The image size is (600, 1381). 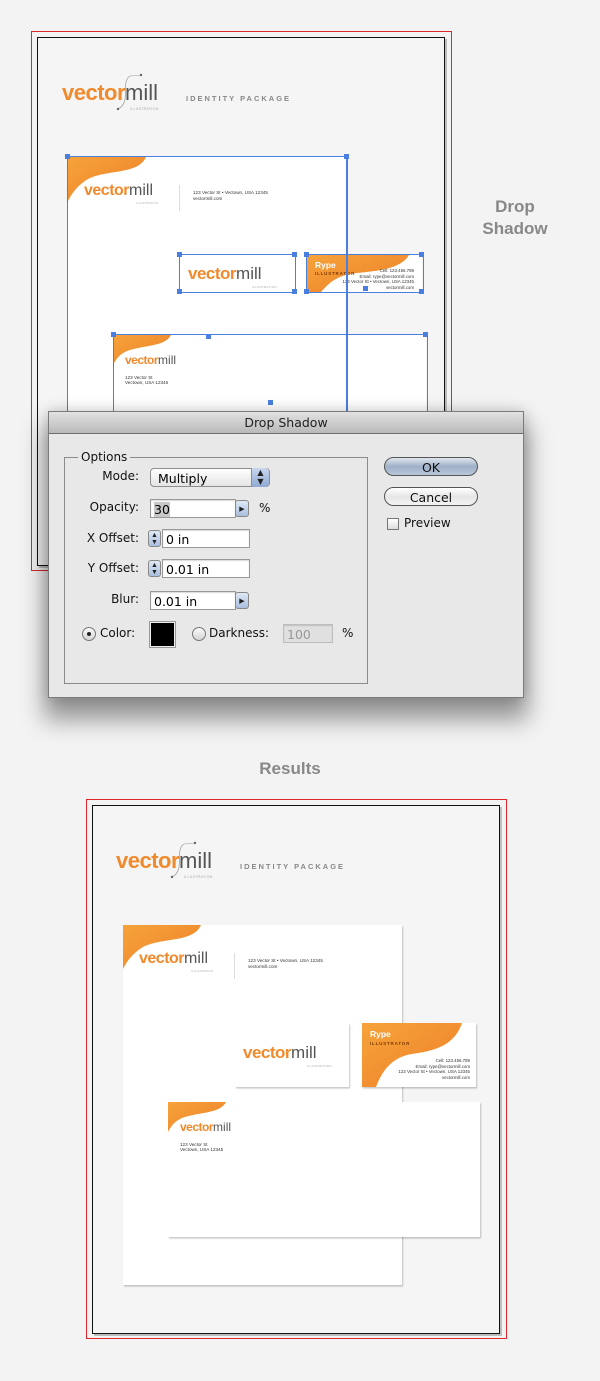 What do you see at coordinates (393, 524) in the screenshot?
I see `preview-checkbox` at bounding box center [393, 524].